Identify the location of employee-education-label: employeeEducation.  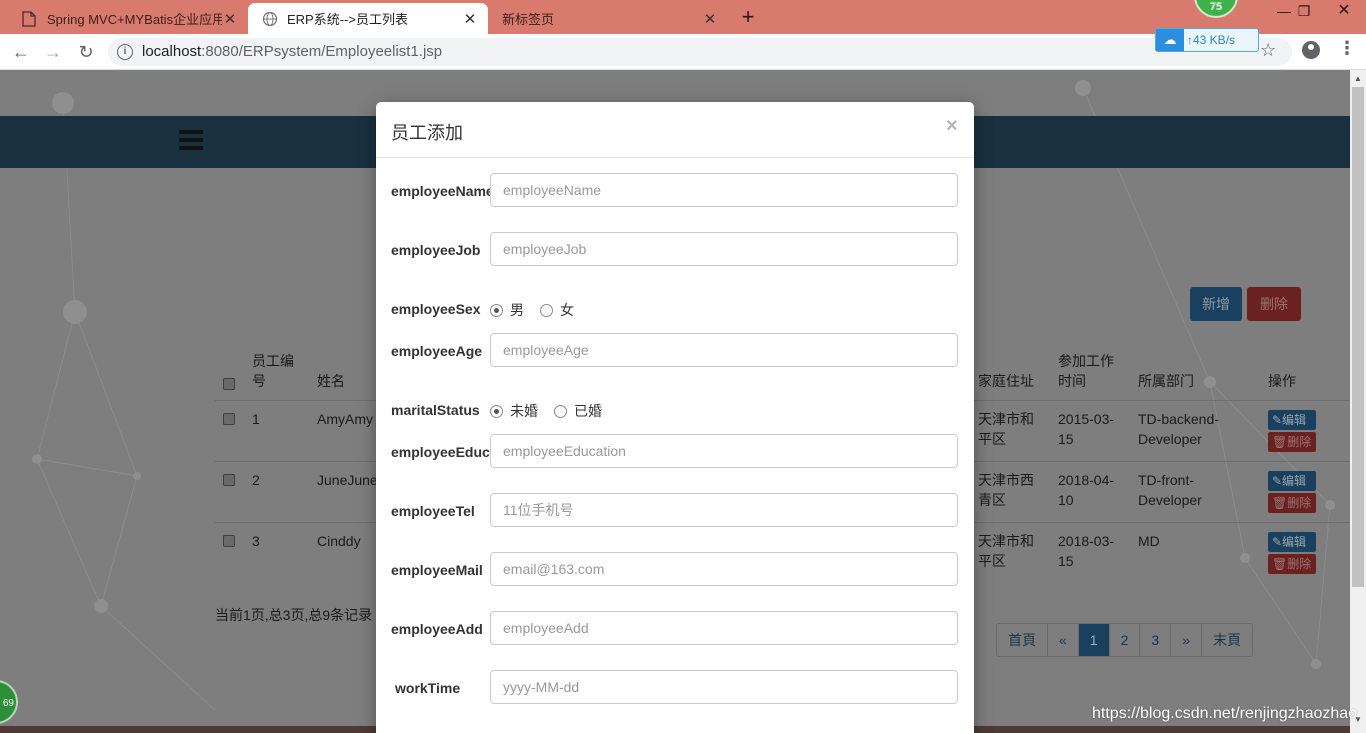
(441, 452).